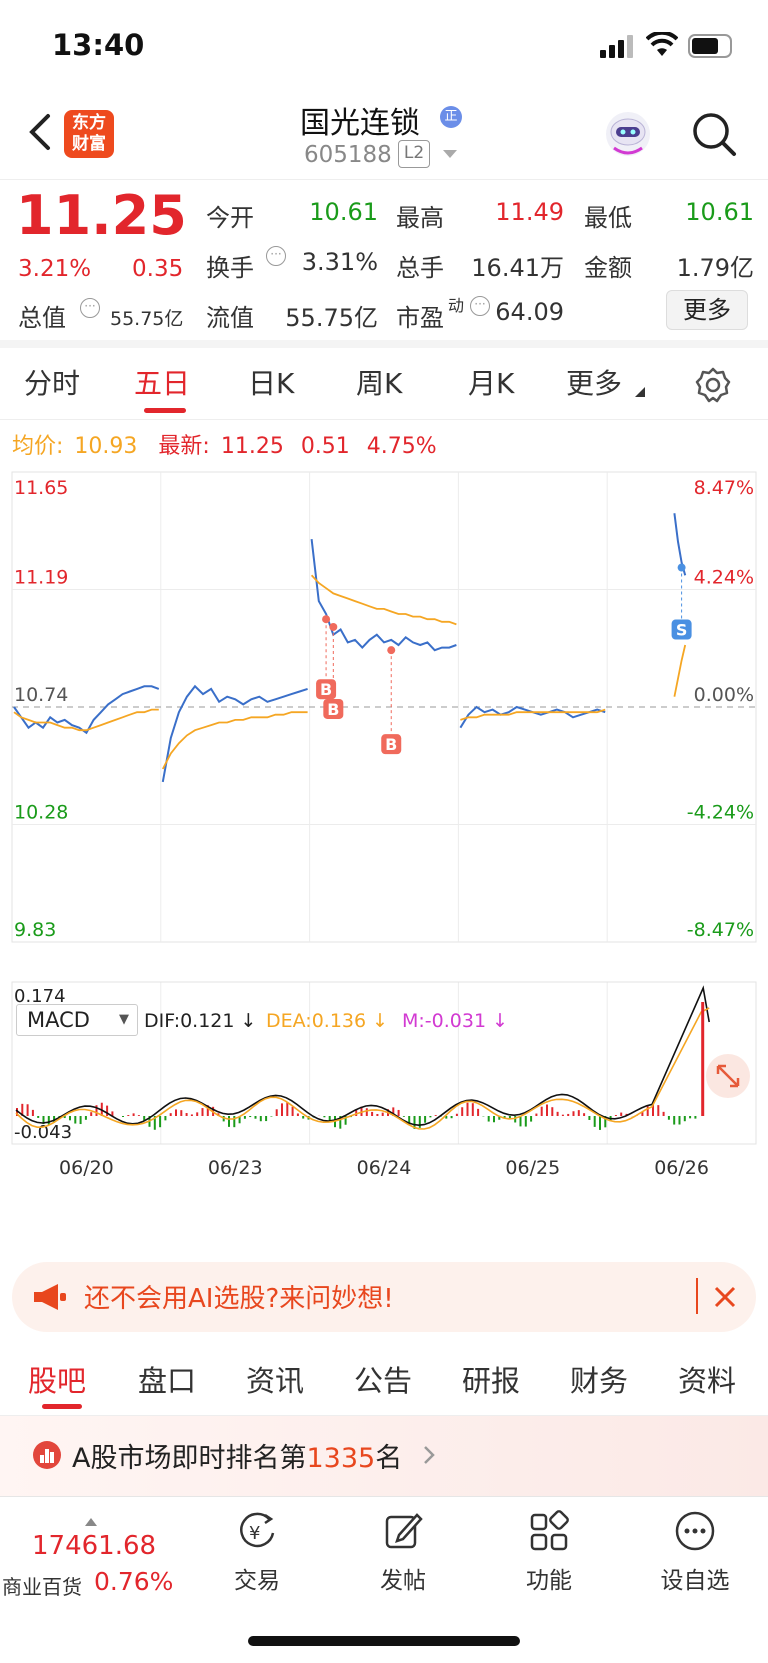 This screenshot has height=1663, width=768. Describe the element at coordinates (94, 1546) in the screenshot. I see `index-value: 17461.68` at that location.